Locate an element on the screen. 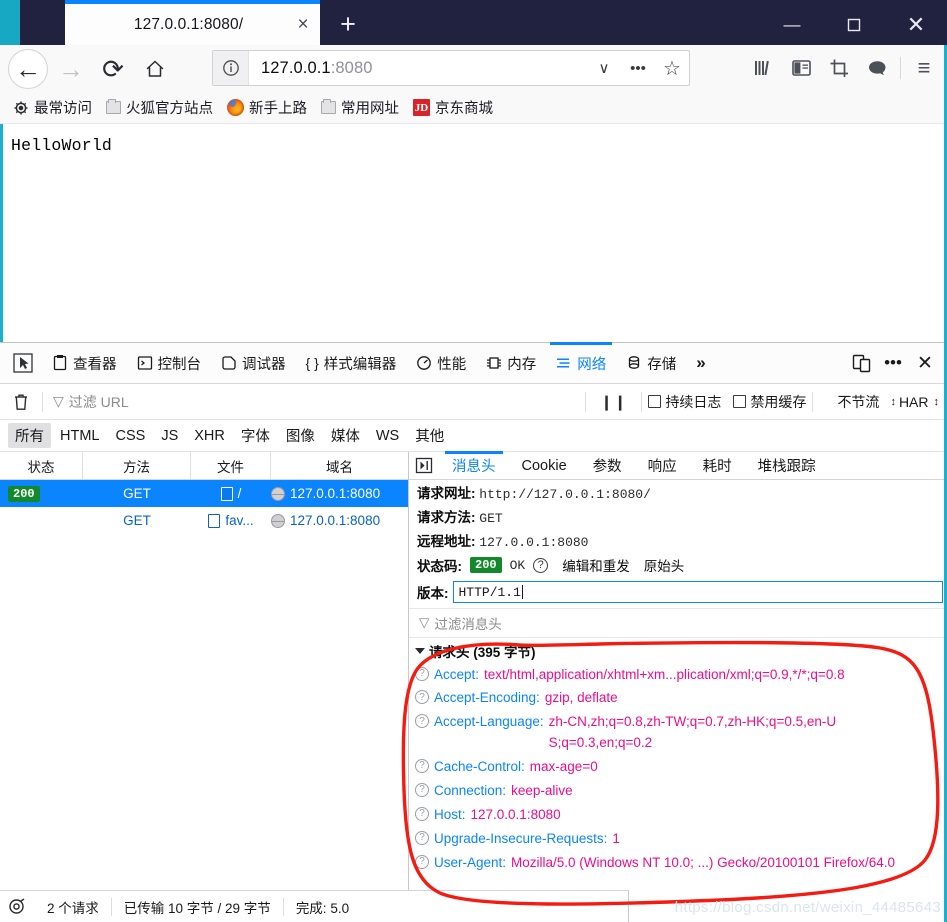 The image size is (947, 922). bookmark-most-visited: 最常访问 is located at coordinates (52, 108).